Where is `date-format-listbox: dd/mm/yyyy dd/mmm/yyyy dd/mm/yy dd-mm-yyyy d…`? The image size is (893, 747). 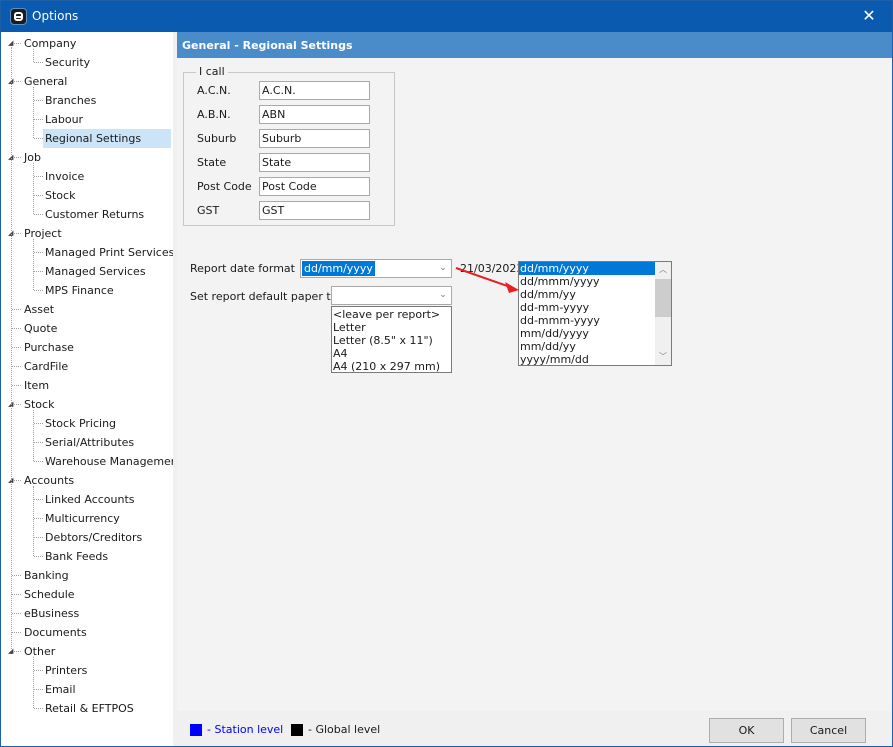 date-format-listbox: dd/mm/yyyy dd/mmm/yyyy dd/mm/yy dd-mm-yyyy d… is located at coordinates (595, 313).